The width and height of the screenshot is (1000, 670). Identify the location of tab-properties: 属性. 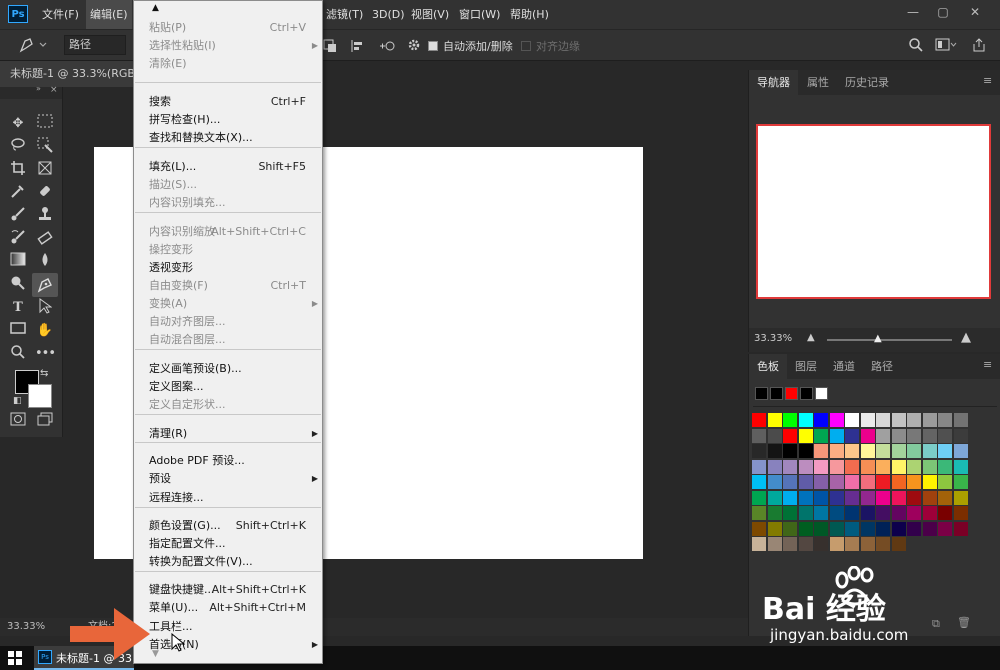
(818, 82).